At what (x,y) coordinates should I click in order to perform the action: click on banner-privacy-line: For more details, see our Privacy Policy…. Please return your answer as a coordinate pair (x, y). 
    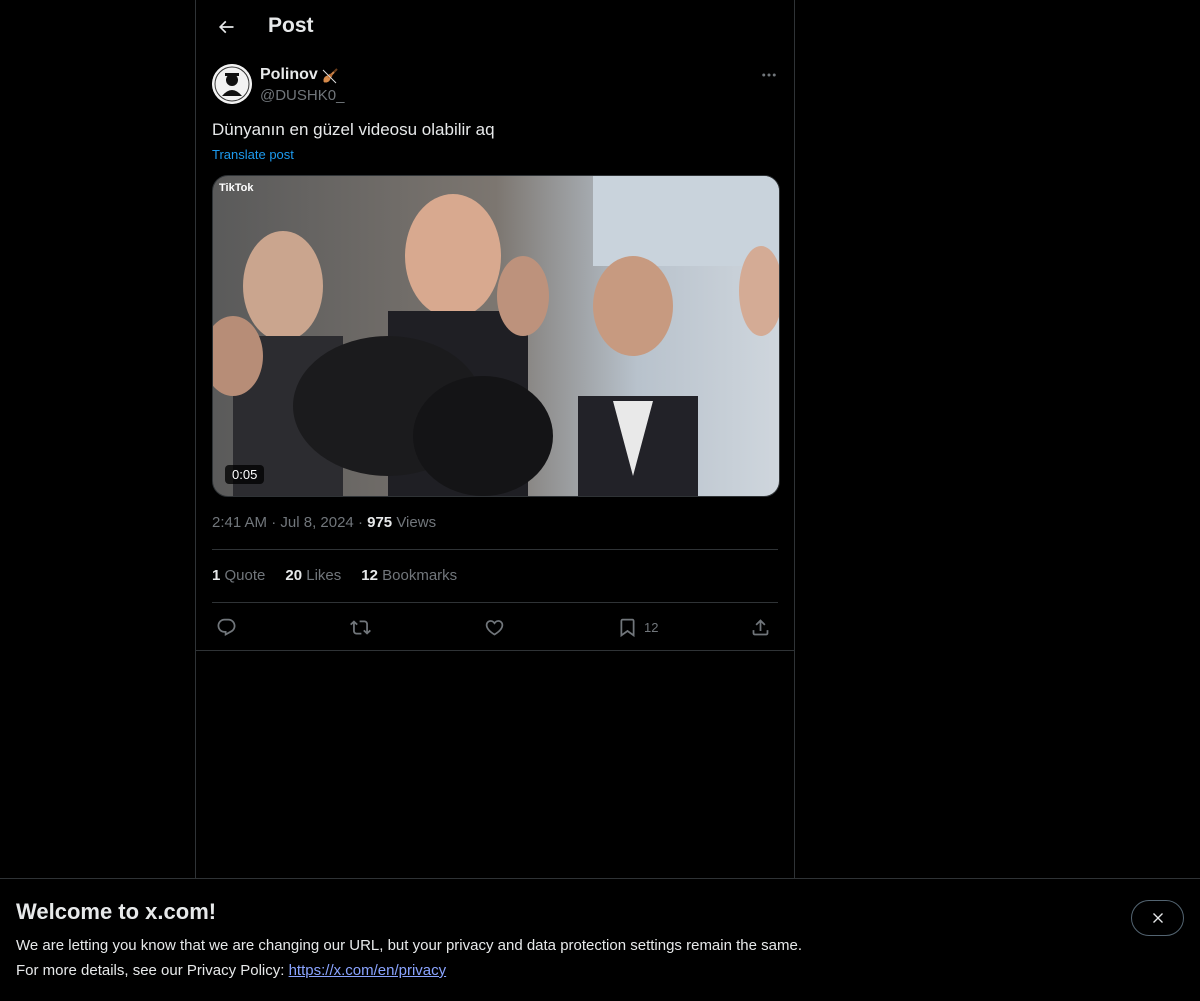
    Looking at the image, I should click on (231, 970).